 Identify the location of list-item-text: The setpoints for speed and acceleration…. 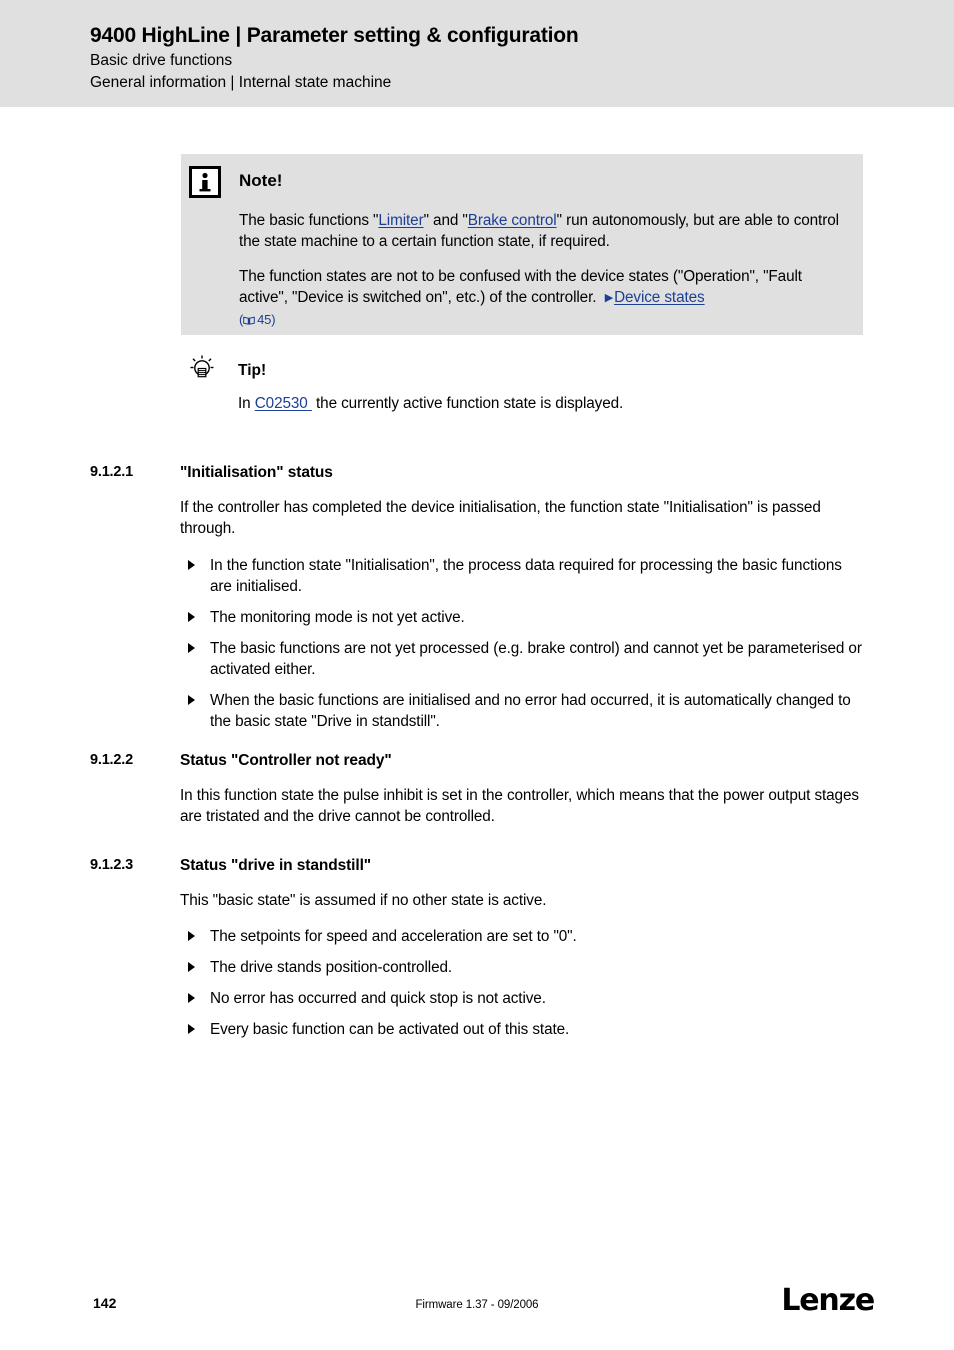
(393, 936).